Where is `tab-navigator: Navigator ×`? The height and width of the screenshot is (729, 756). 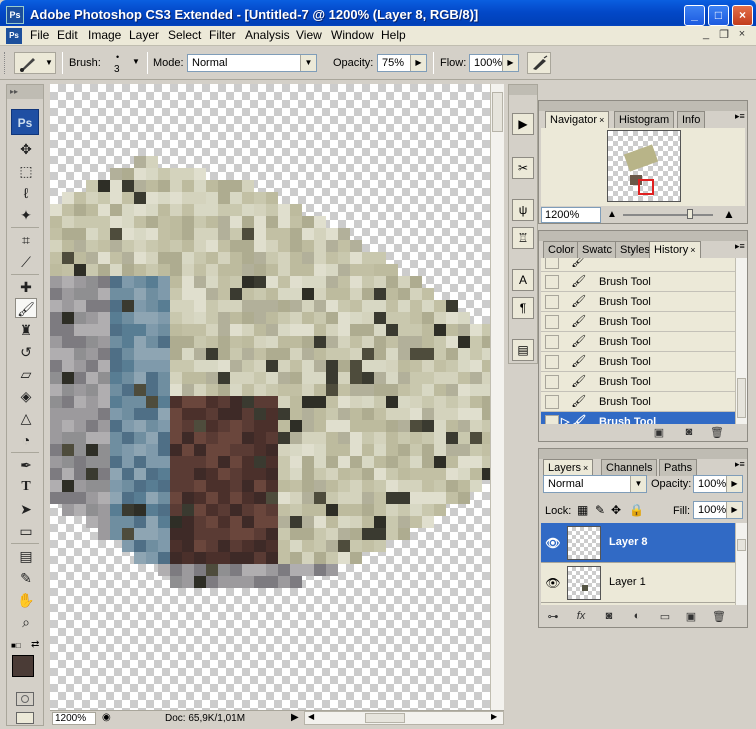 tab-navigator: Navigator × is located at coordinates (577, 119).